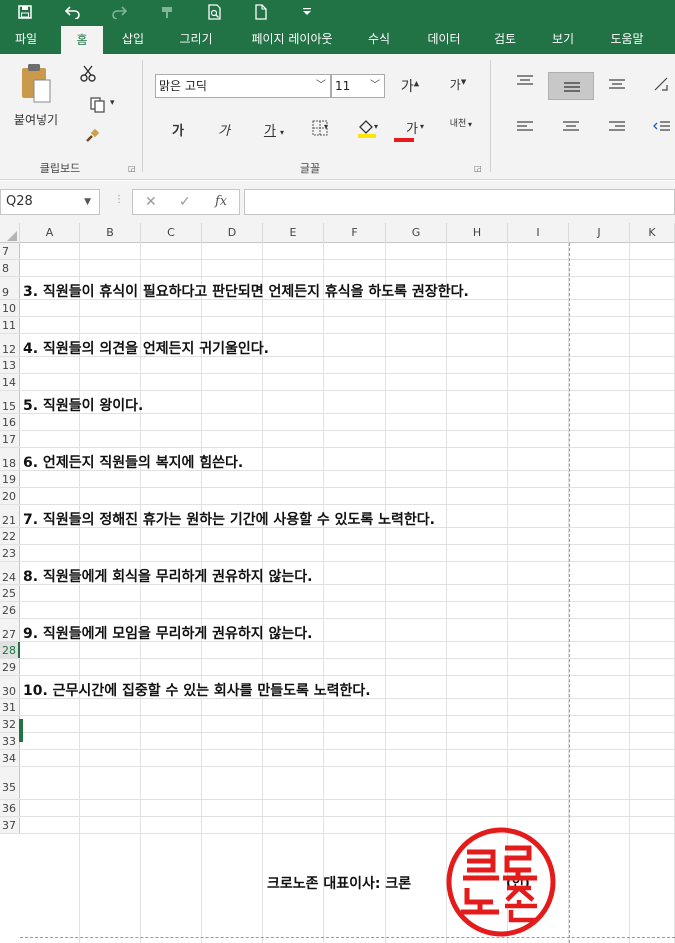  Describe the element at coordinates (88, 75) in the screenshot. I see `cut-icon` at that location.